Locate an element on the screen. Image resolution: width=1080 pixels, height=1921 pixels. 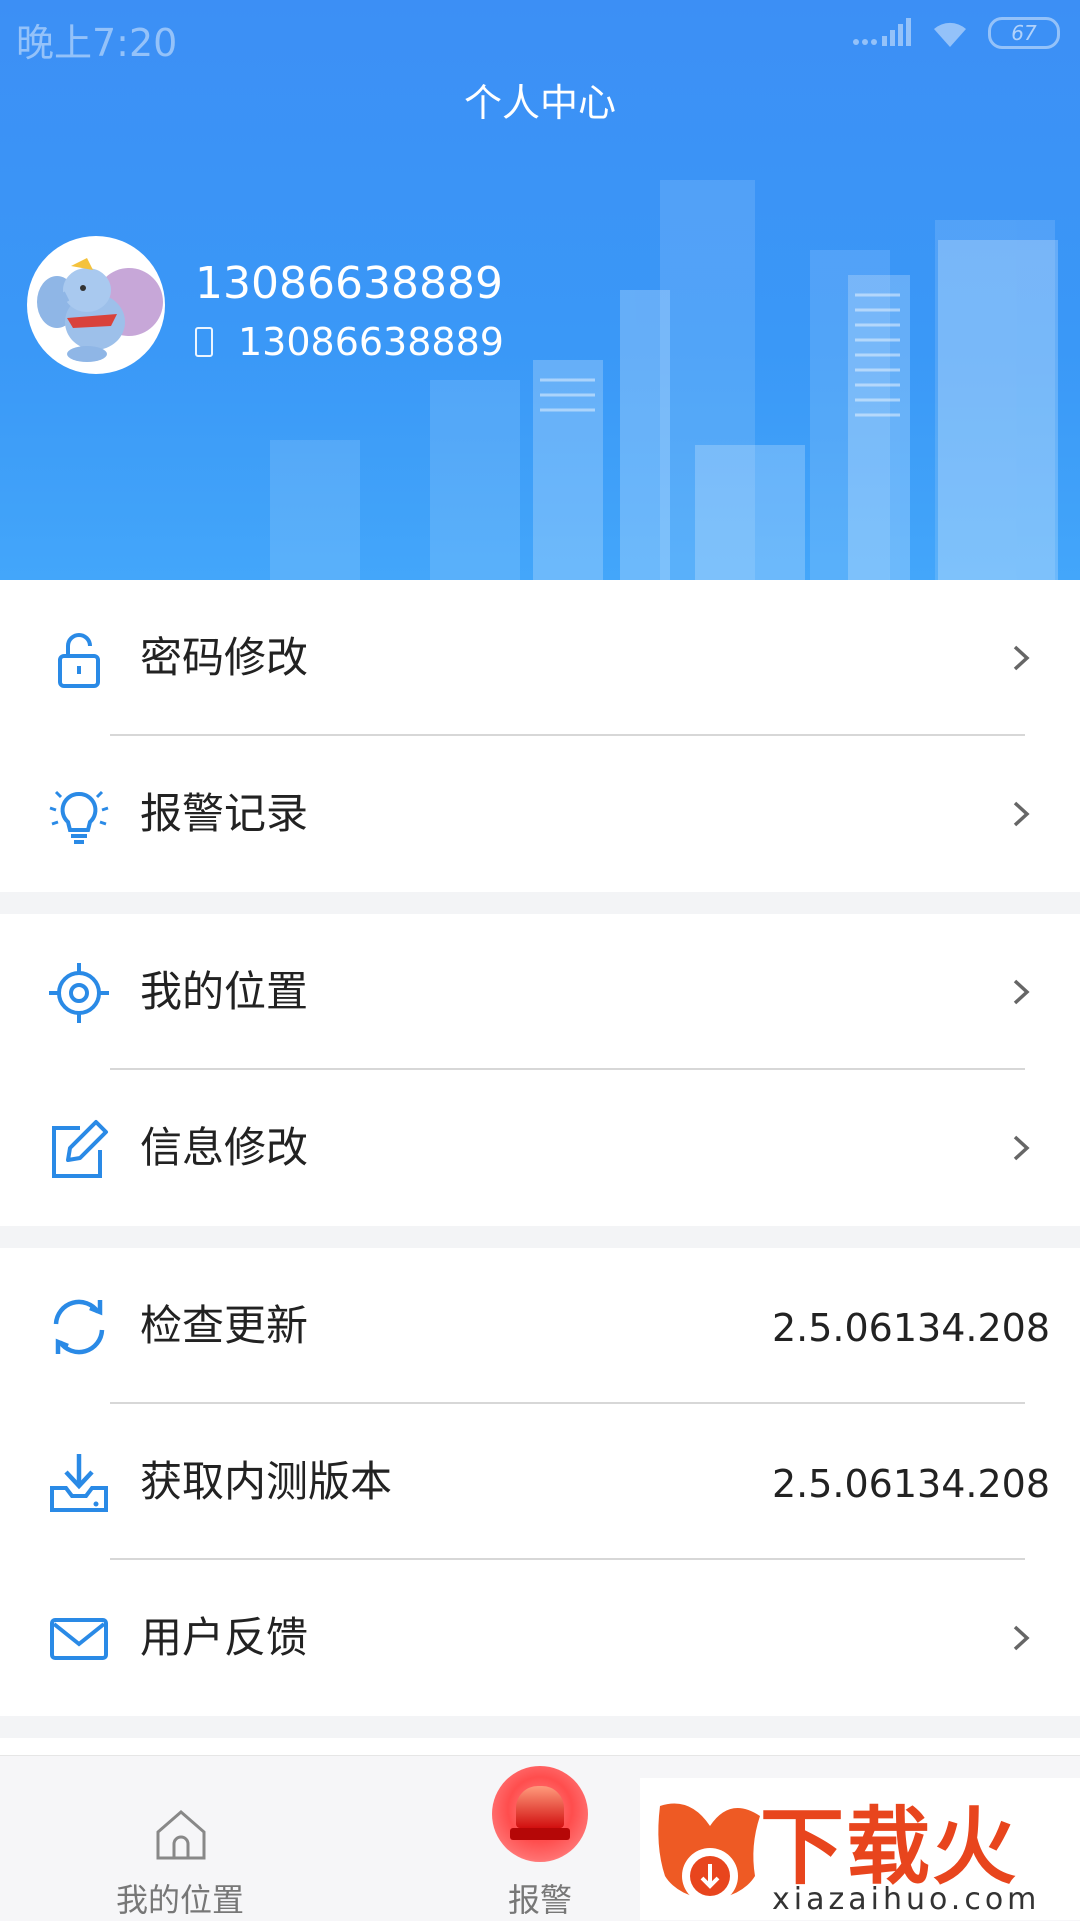
edit-info-item: 信息修改 is located at coordinates (540, 1148).